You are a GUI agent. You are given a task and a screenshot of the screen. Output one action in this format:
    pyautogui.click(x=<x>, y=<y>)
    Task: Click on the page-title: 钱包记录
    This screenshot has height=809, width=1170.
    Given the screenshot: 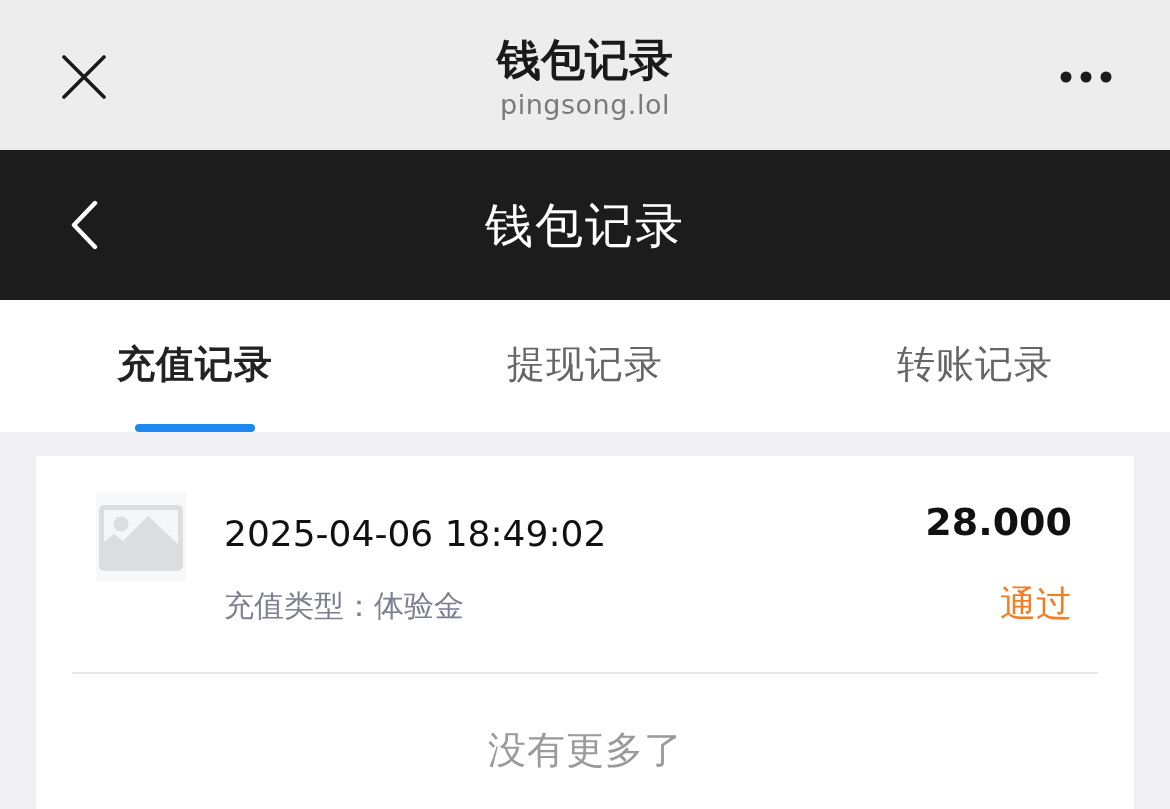 What is the action you would take?
    pyautogui.click(x=585, y=60)
    